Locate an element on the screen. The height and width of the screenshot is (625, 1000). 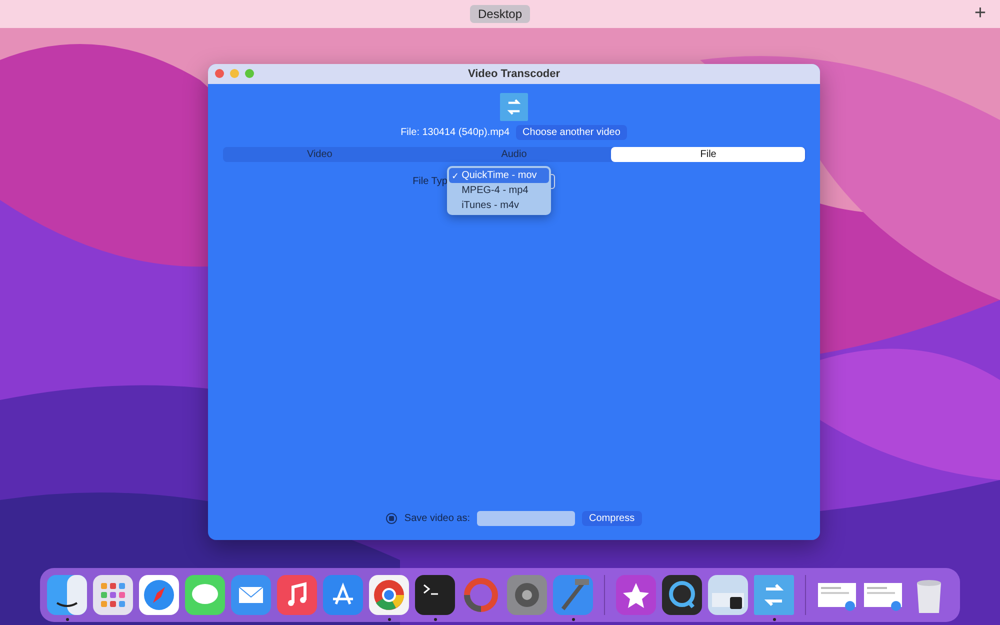
menu-item: ✓ QuickTime - mov is located at coordinates (498, 175).